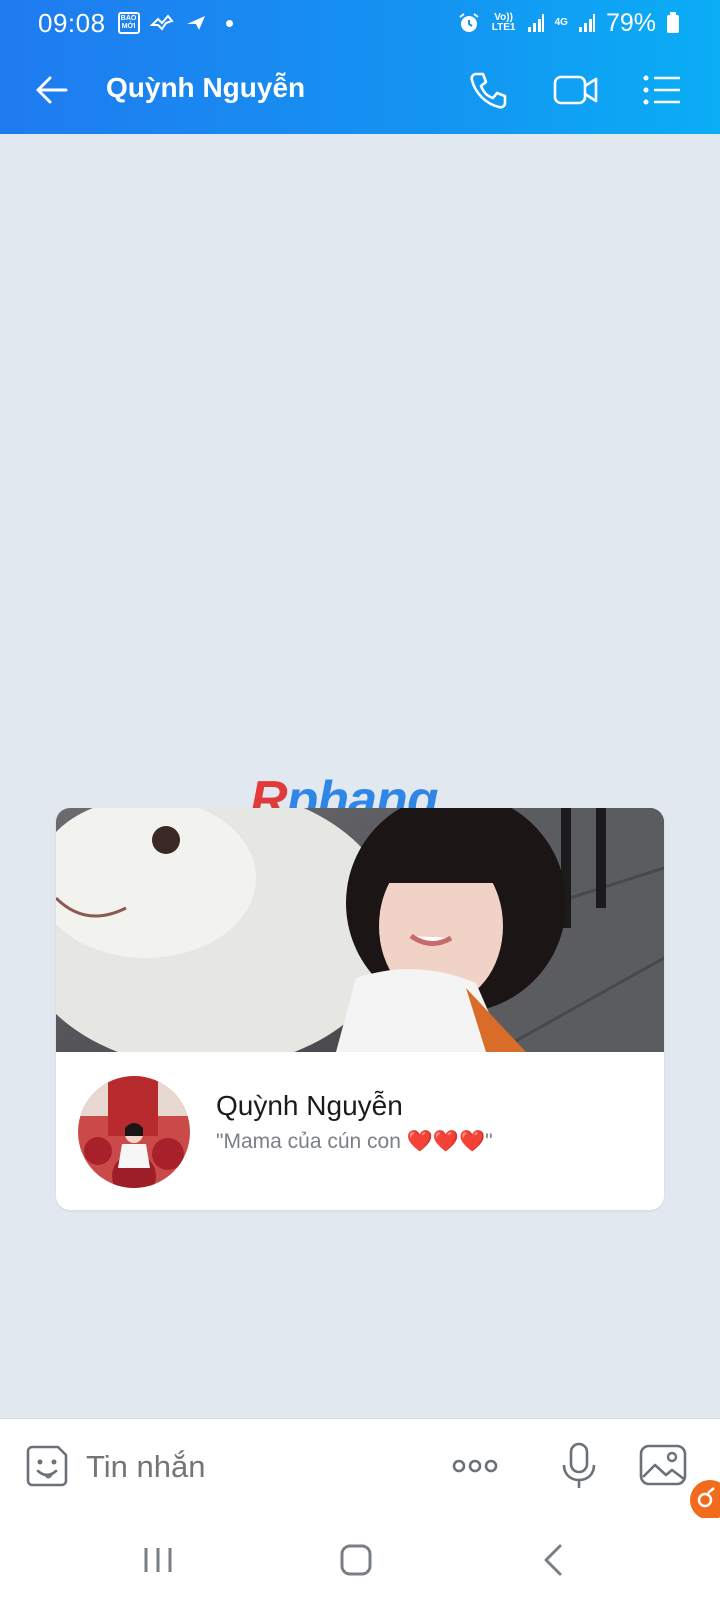 This screenshot has height=1600, width=720. Describe the element at coordinates (128, 23) in the screenshot. I see `baomoi-app-icon: BÁO MỚI` at that location.